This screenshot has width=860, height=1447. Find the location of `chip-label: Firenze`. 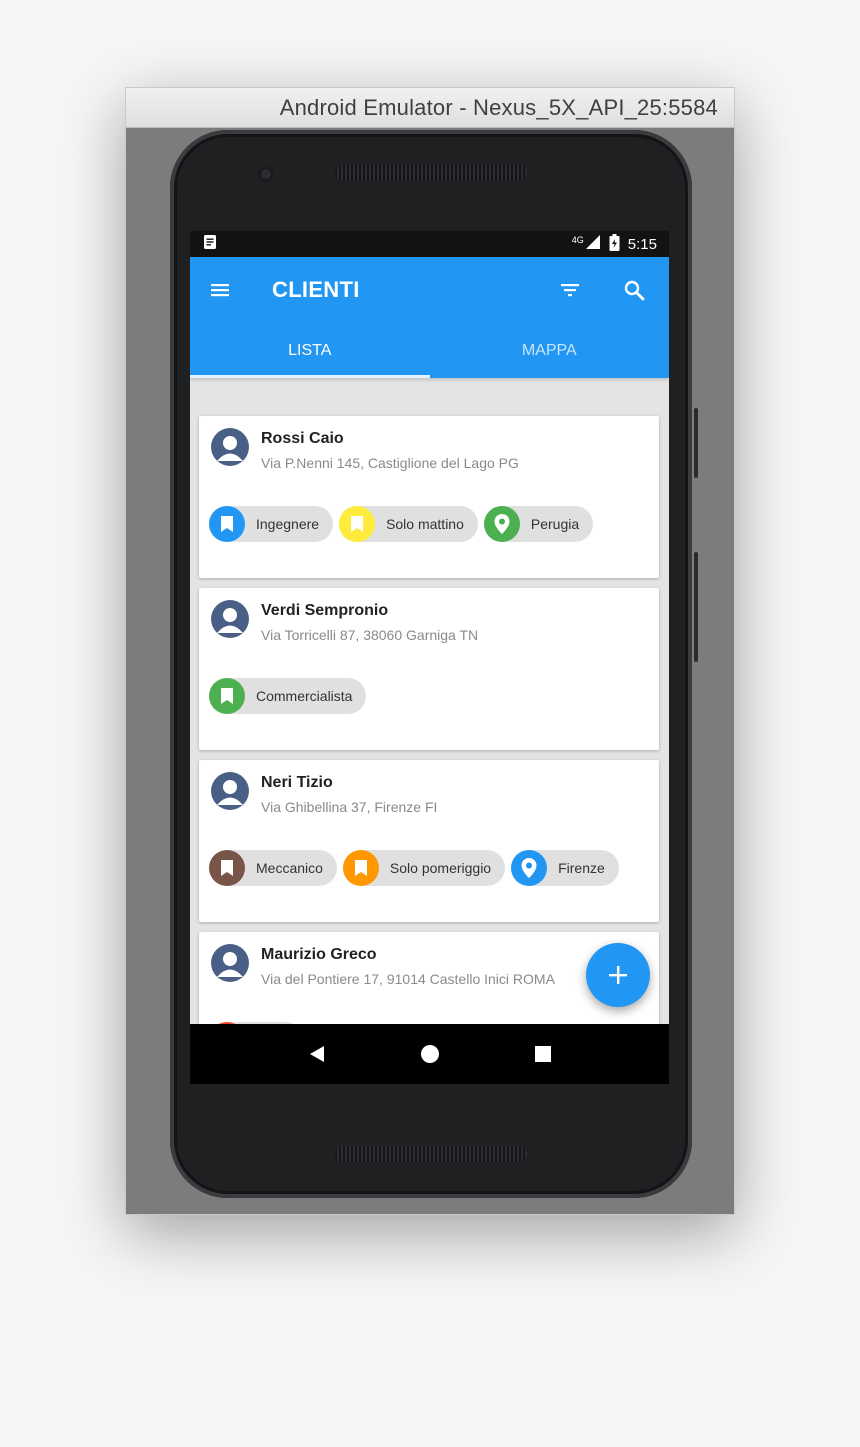

chip-label: Firenze is located at coordinates (581, 868).